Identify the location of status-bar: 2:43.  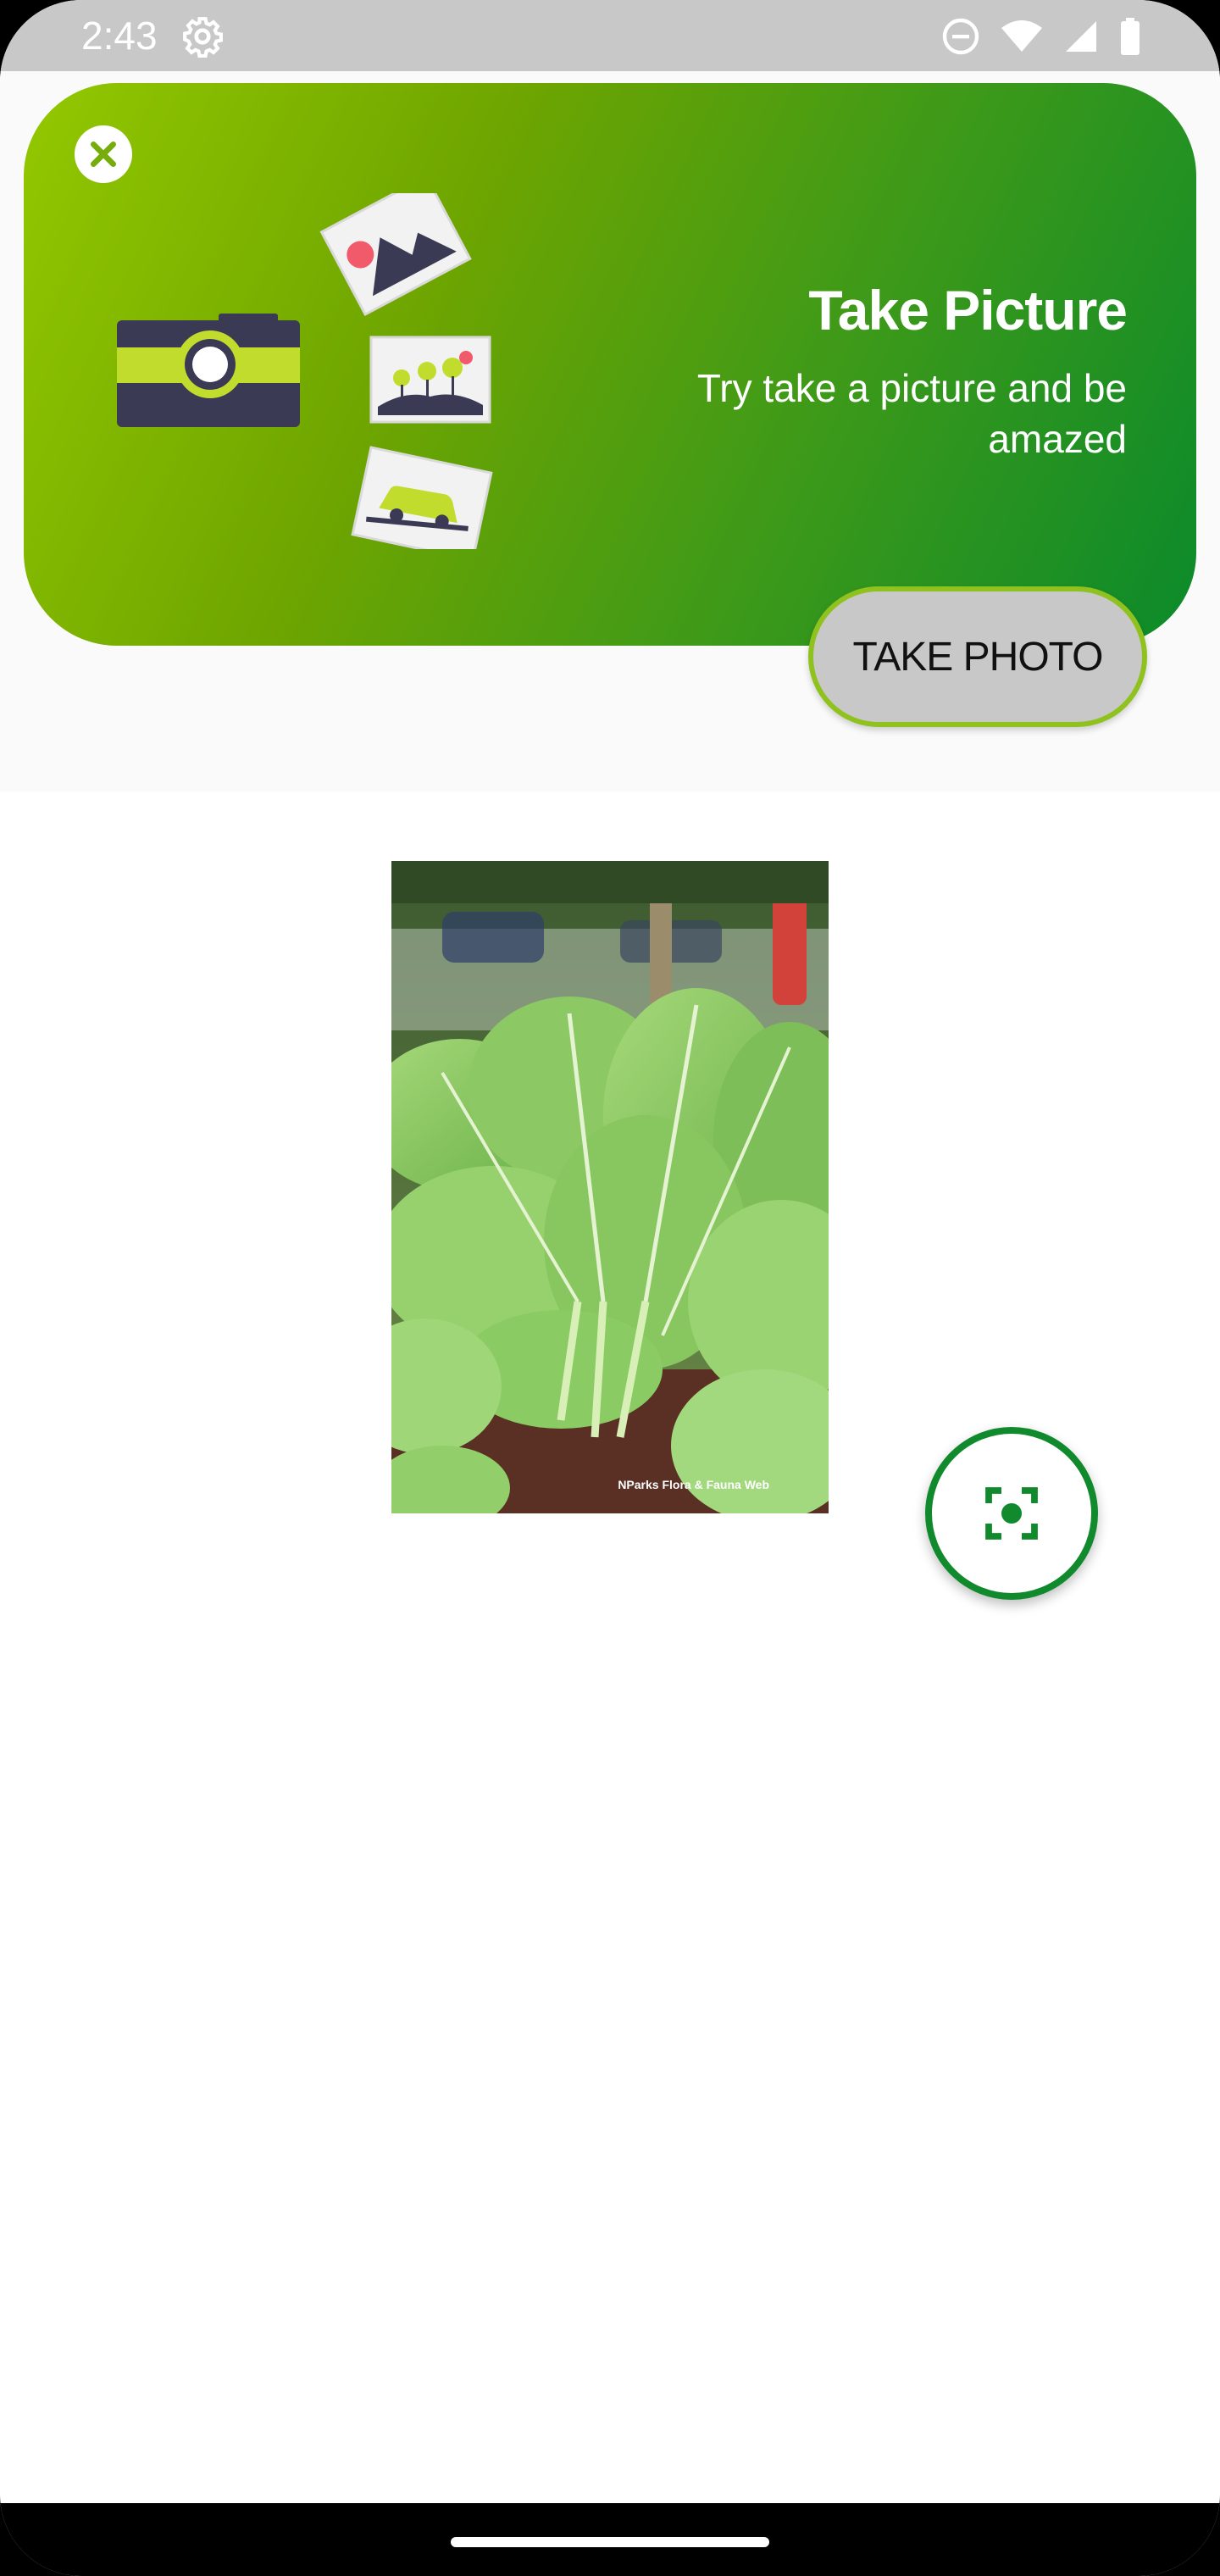
(610, 35).